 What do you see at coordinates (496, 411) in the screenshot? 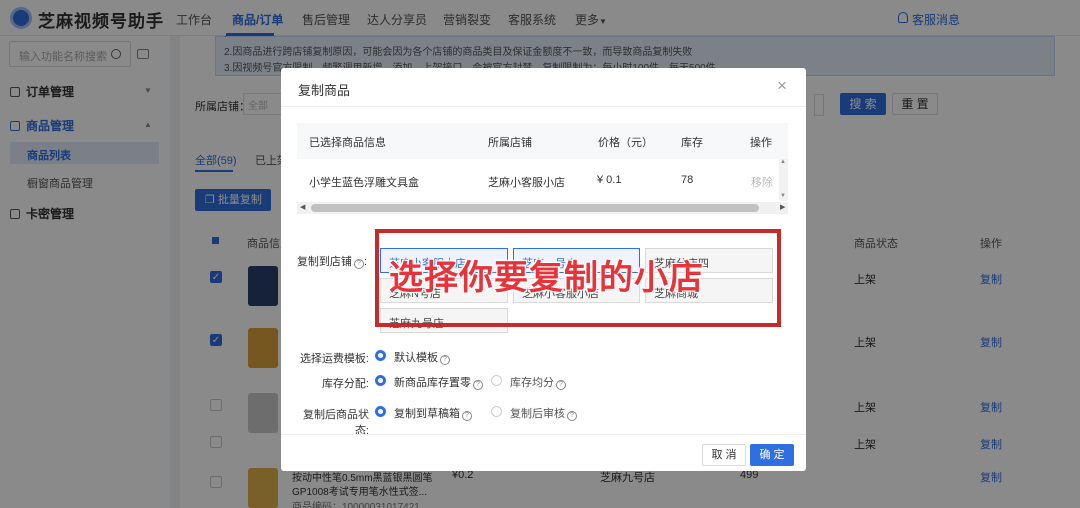
I see `status-review-radio` at bounding box center [496, 411].